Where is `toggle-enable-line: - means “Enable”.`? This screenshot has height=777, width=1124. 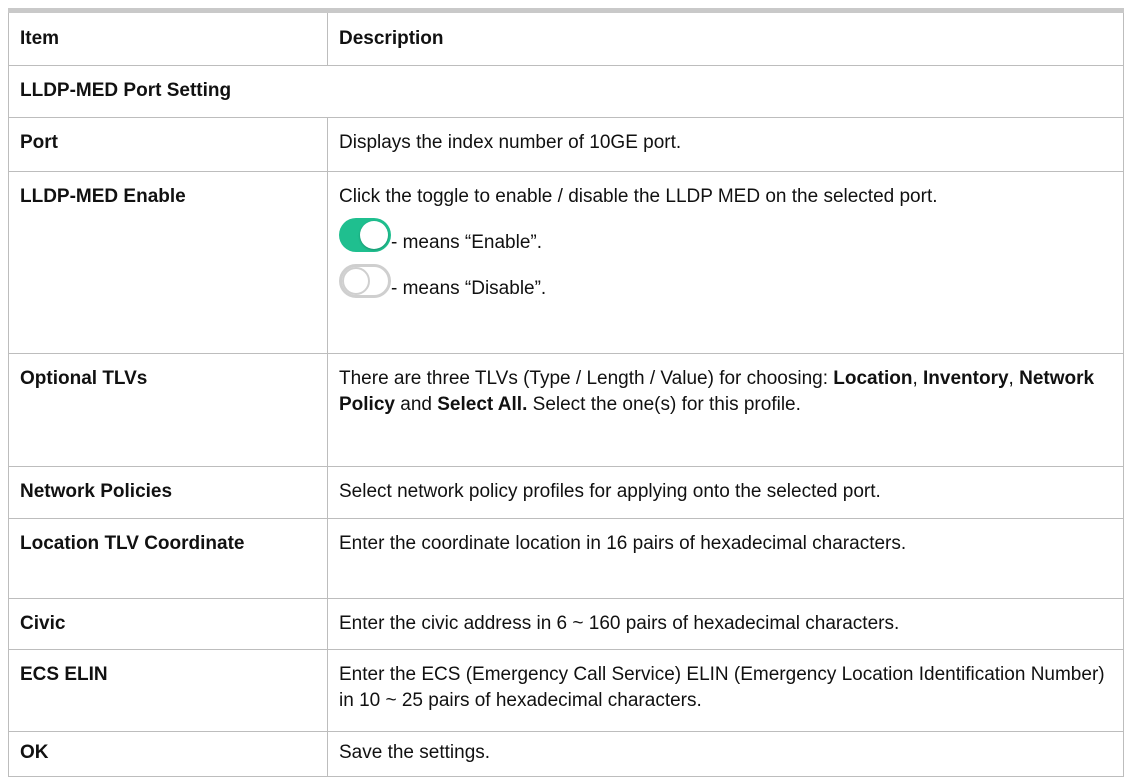
toggle-enable-line: - means “Enable”. is located at coordinates (726, 235).